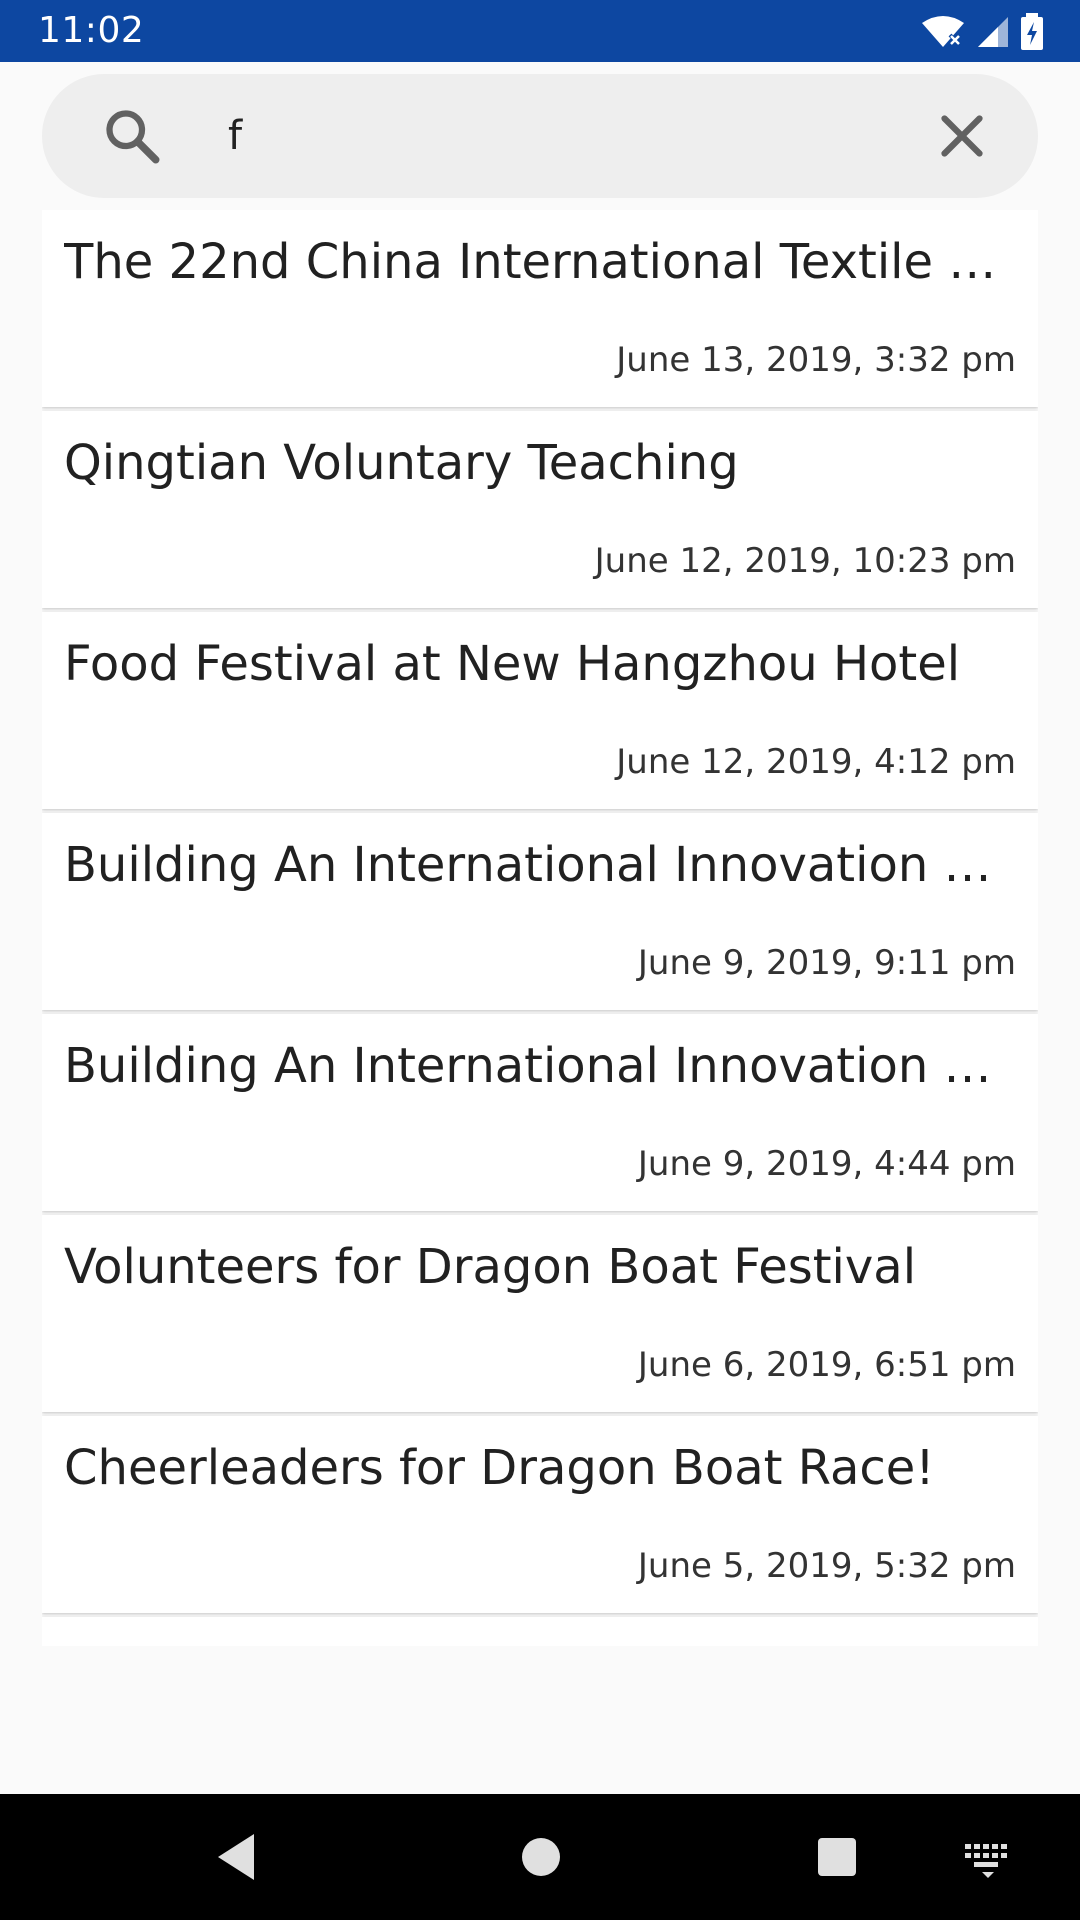  I want to click on search-bar, so click(540, 136).